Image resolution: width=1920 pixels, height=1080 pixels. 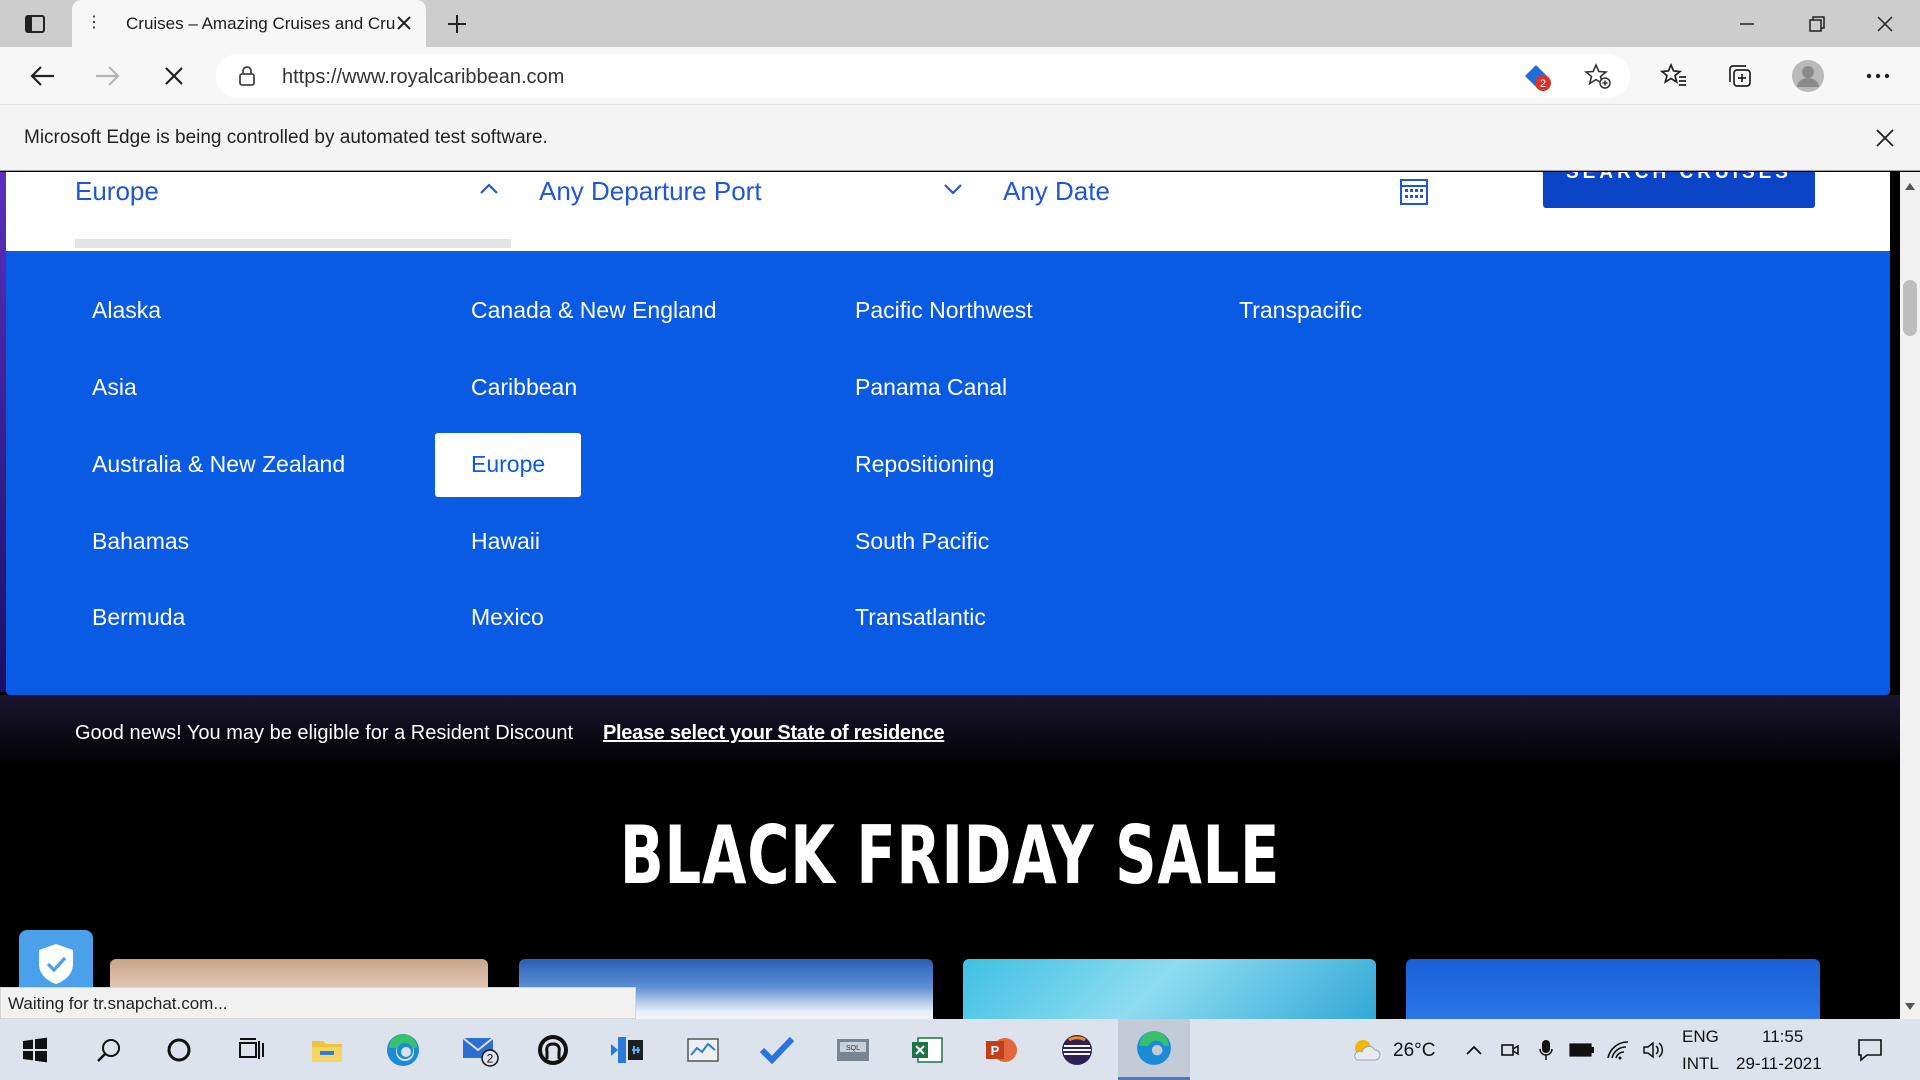 What do you see at coordinates (174, 76) in the screenshot?
I see `stop-loading-button` at bounding box center [174, 76].